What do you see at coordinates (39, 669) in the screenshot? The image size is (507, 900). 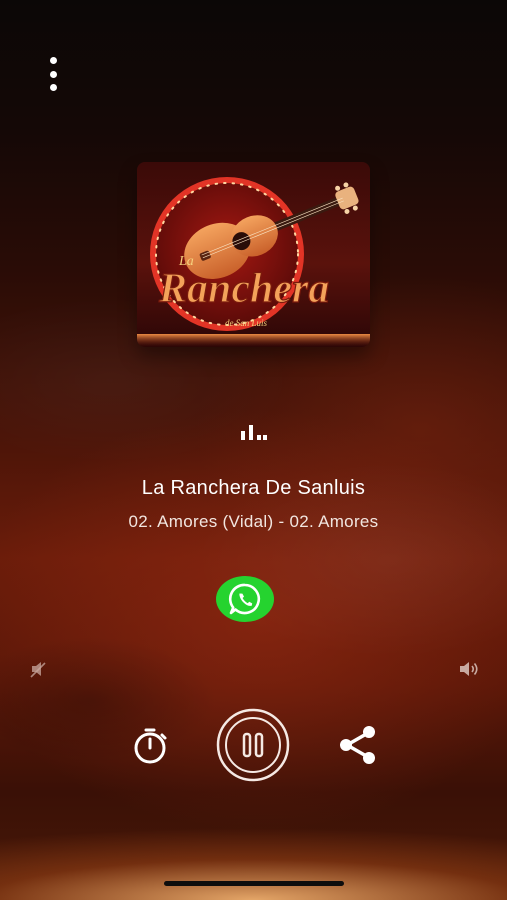 I see `volume-mute-icon` at bounding box center [39, 669].